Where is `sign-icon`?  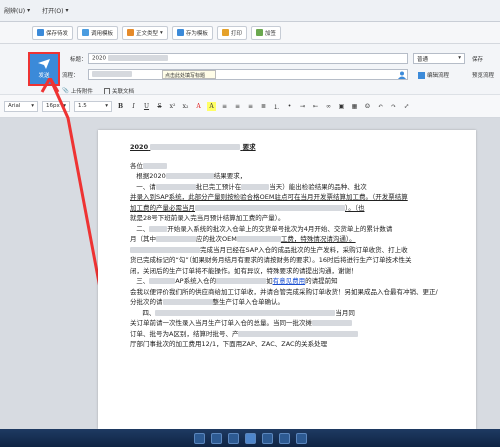 sign-icon is located at coordinates (259, 32).